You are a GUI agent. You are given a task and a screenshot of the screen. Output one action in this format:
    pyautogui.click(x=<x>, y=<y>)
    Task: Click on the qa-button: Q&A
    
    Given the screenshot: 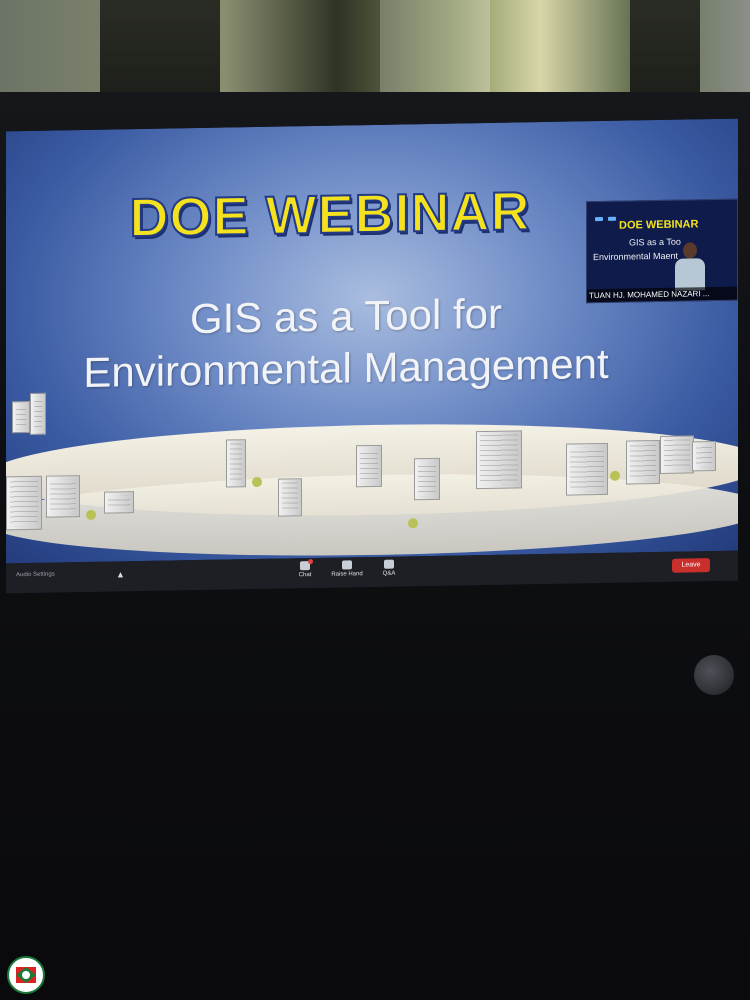 What is the action you would take?
    pyautogui.click(x=389, y=568)
    